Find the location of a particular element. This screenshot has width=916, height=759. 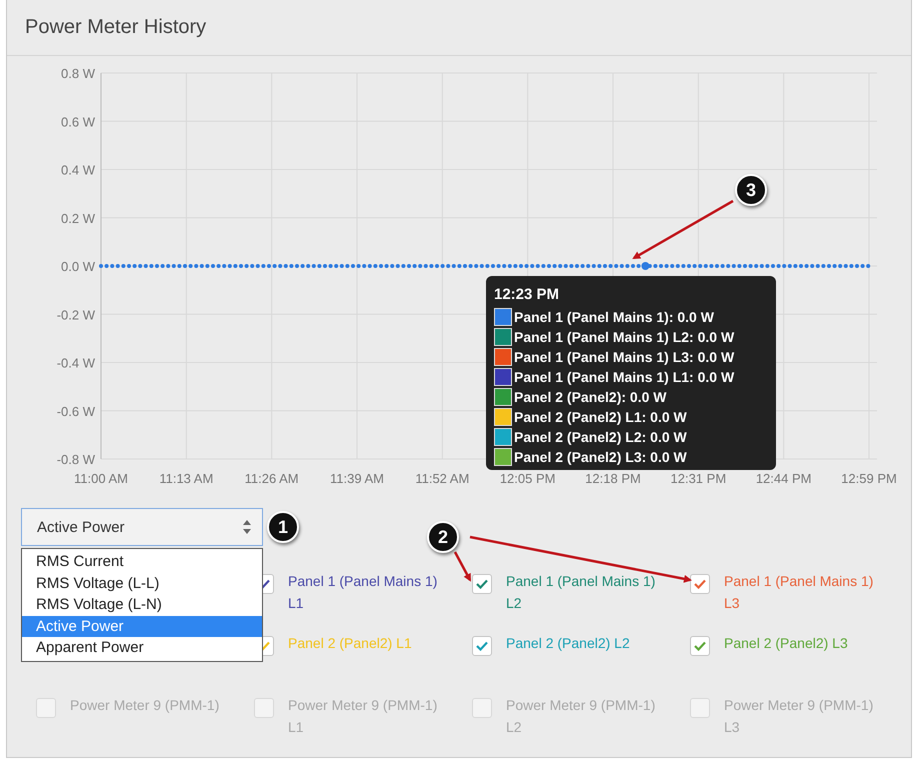

series-label: Power Meter 9 (PMM-1) L1 is located at coordinates (363, 716).